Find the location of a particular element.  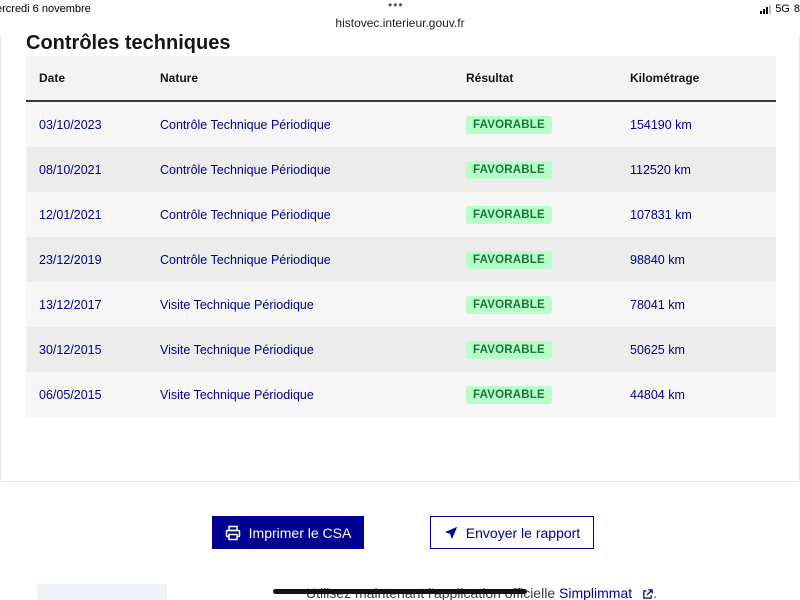

row-mileage: 78041 km is located at coordinates (657, 304).